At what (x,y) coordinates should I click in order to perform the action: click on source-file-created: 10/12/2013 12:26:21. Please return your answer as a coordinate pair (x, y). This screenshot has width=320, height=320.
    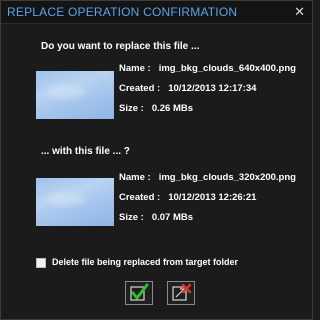
    Looking at the image, I should click on (212, 197).